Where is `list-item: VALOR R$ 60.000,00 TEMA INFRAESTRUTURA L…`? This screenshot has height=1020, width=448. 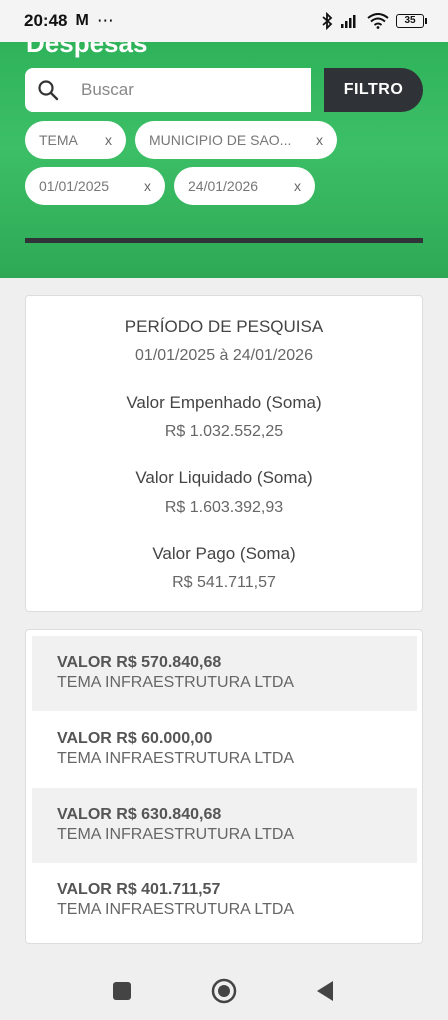 list-item: VALOR R$ 60.000,00 TEMA INFRAESTRUTURA L… is located at coordinates (224, 749).